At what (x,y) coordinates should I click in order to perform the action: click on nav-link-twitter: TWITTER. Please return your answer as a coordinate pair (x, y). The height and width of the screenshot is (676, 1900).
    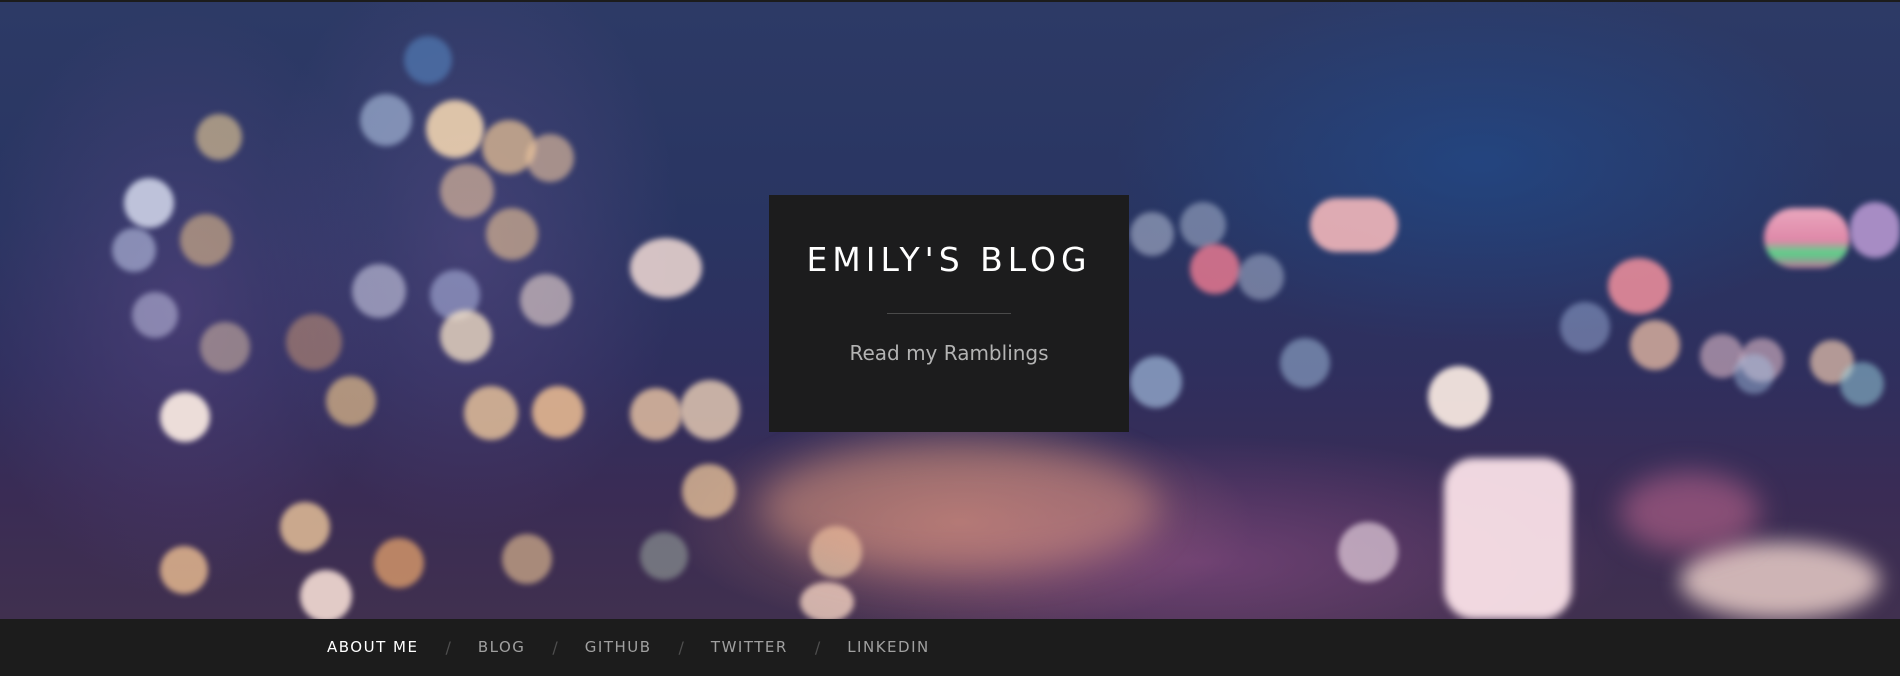
    Looking at the image, I should click on (749, 647).